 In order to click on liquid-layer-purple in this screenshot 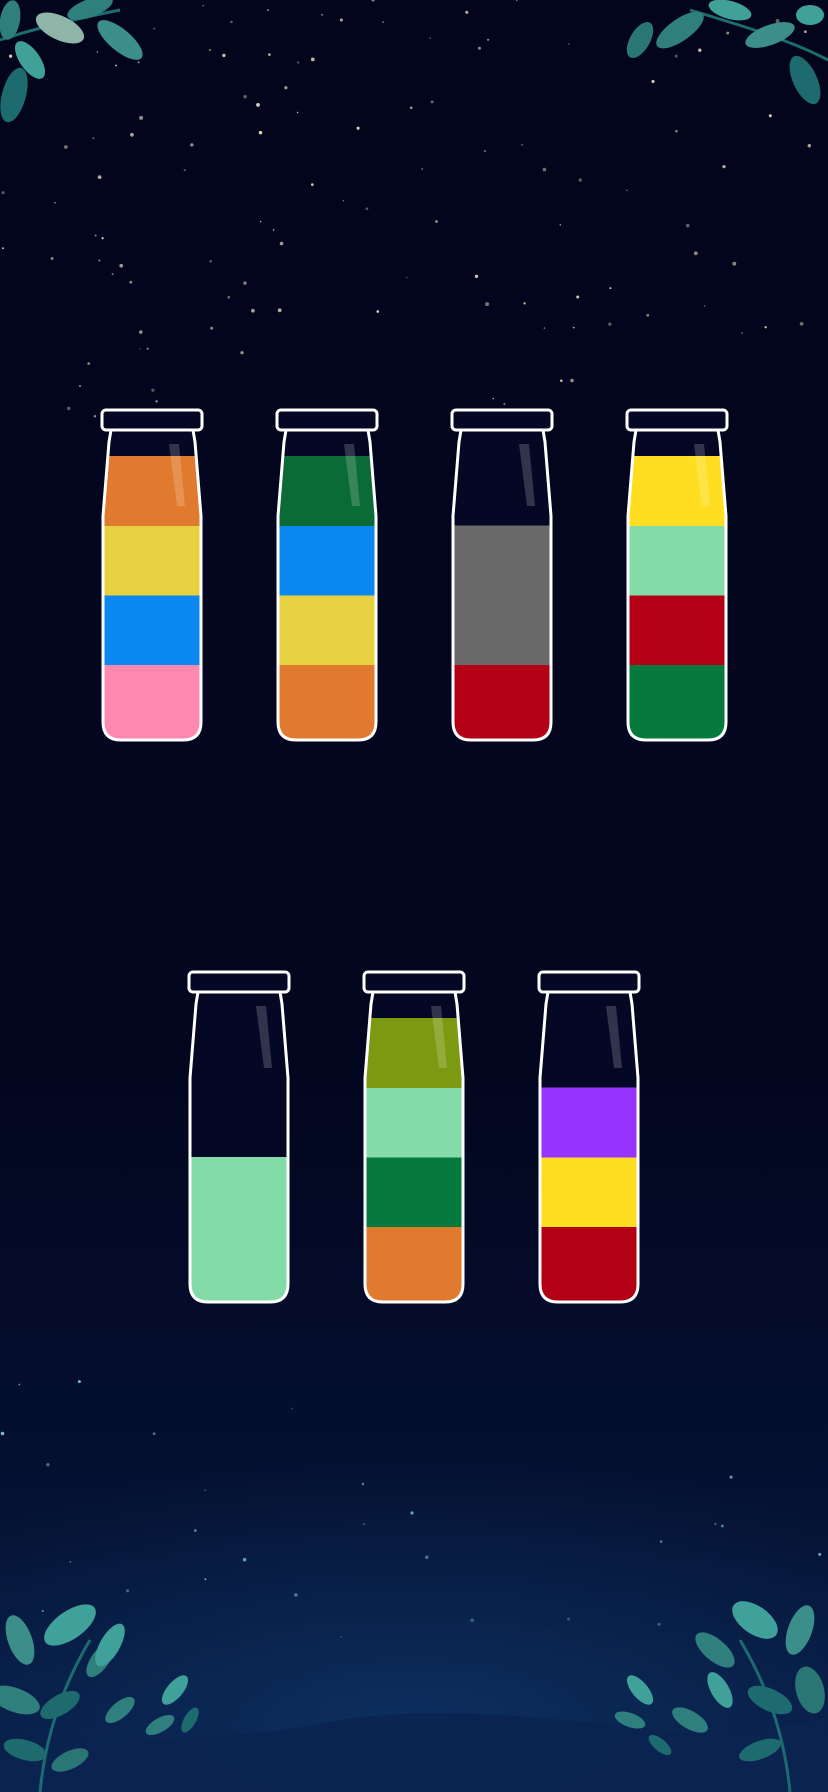, I will do `click(589, 1122)`.